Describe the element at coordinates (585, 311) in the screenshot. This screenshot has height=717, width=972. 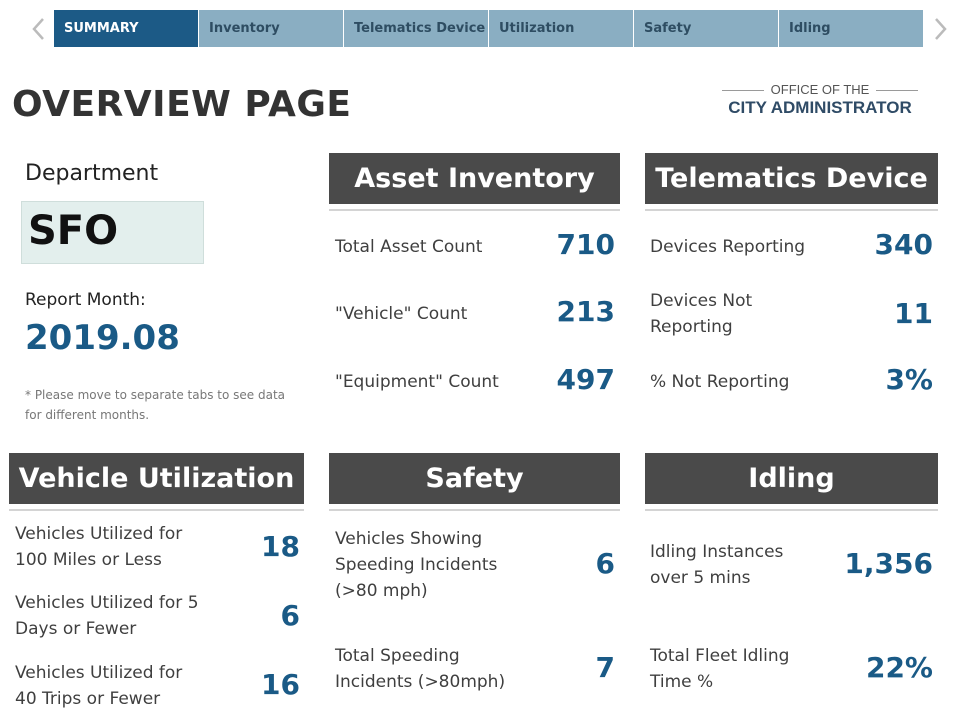
I see `vehicle-count-value: 213` at that location.